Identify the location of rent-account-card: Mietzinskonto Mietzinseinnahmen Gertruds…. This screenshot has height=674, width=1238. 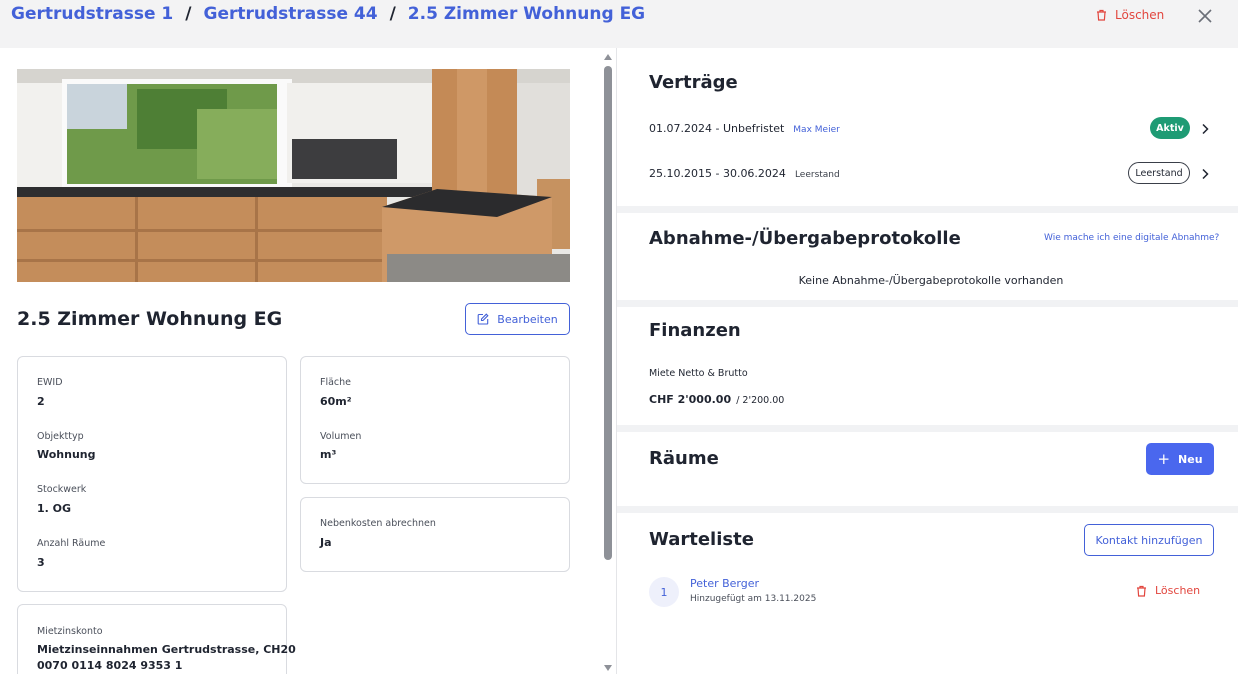
(156, 639).